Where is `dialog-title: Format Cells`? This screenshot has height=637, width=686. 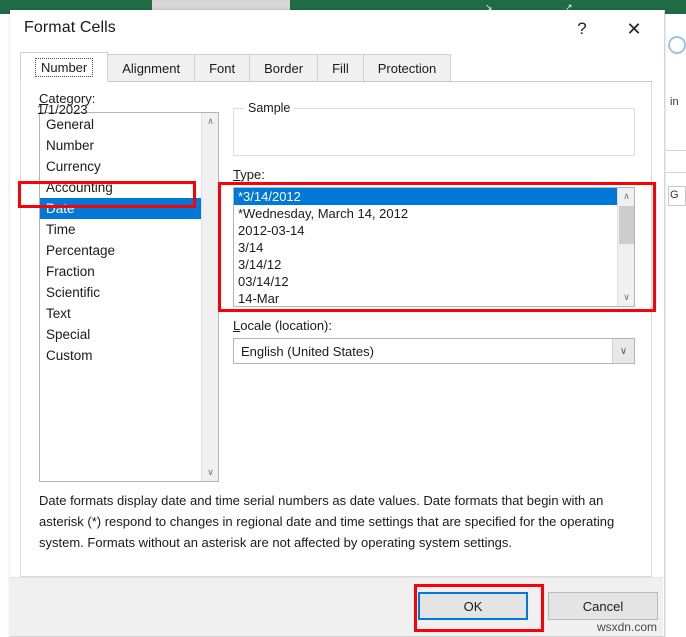 dialog-title: Format Cells is located at coordinates (70, 27).